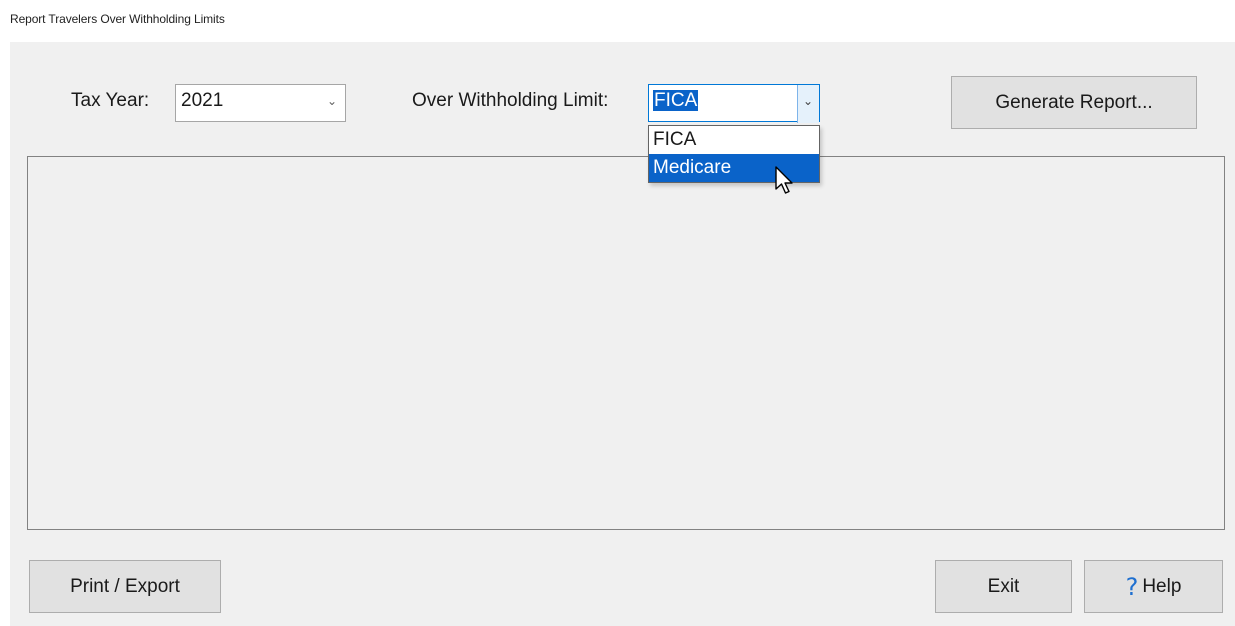  Describe the element at coordinates (1132, 586) in the screenshot. I see `question-mark-icon: ?` at that location.